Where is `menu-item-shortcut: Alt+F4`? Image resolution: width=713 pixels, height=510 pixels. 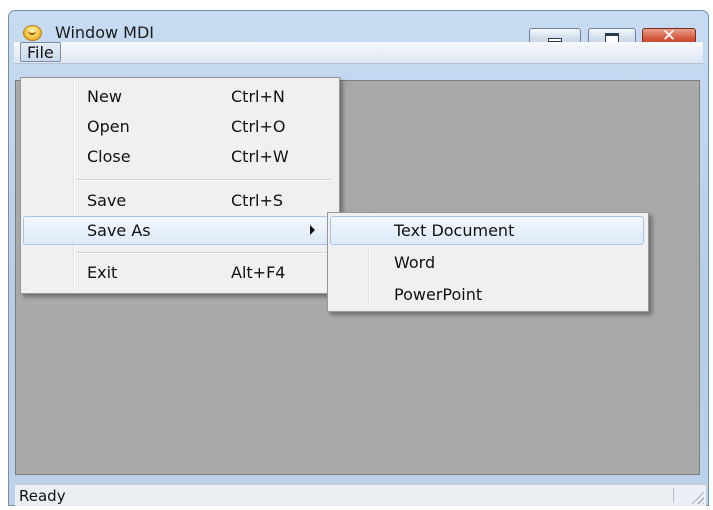
menu-item-shortcut: Alt+F4 is located at coordinates (258, 272).